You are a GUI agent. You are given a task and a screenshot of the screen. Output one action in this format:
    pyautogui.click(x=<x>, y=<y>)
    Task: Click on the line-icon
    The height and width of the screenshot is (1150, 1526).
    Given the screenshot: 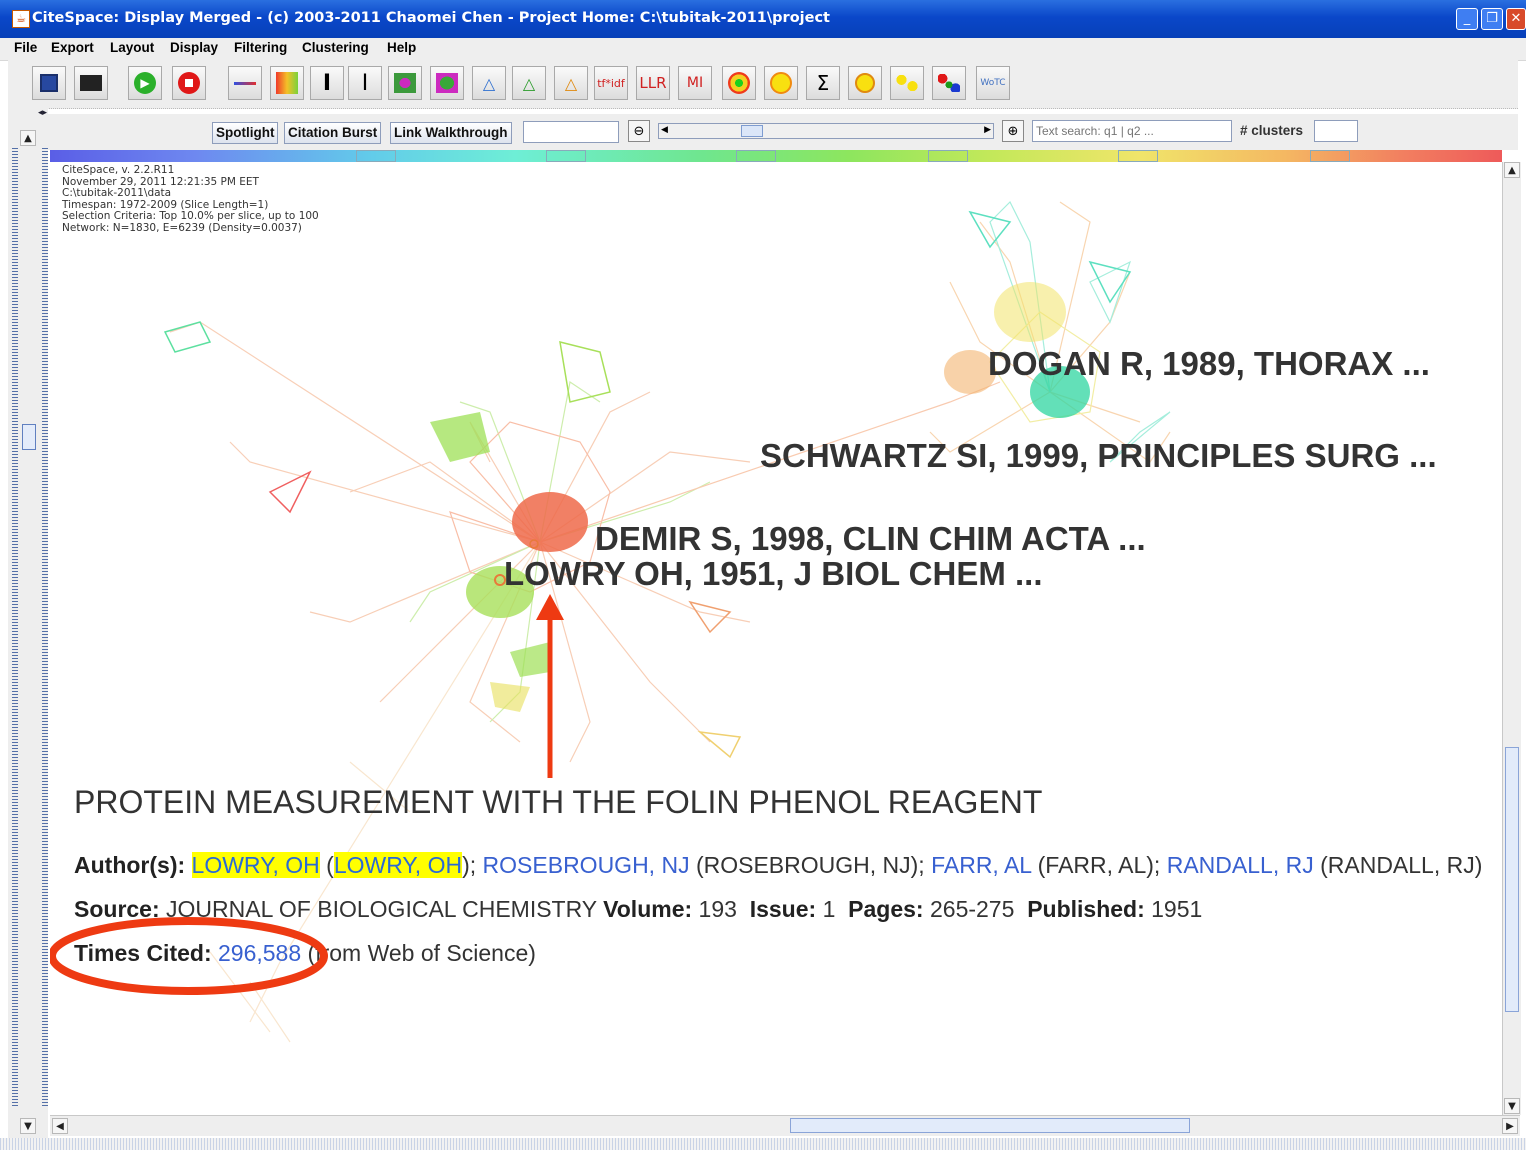 What is the action you would take?
    pyautogui.click(x=245, y=83)
    